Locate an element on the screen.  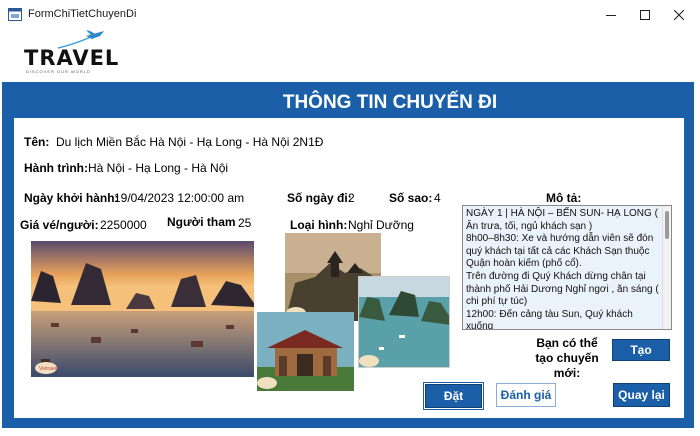
close-icon is located at coordinates (679, 15).